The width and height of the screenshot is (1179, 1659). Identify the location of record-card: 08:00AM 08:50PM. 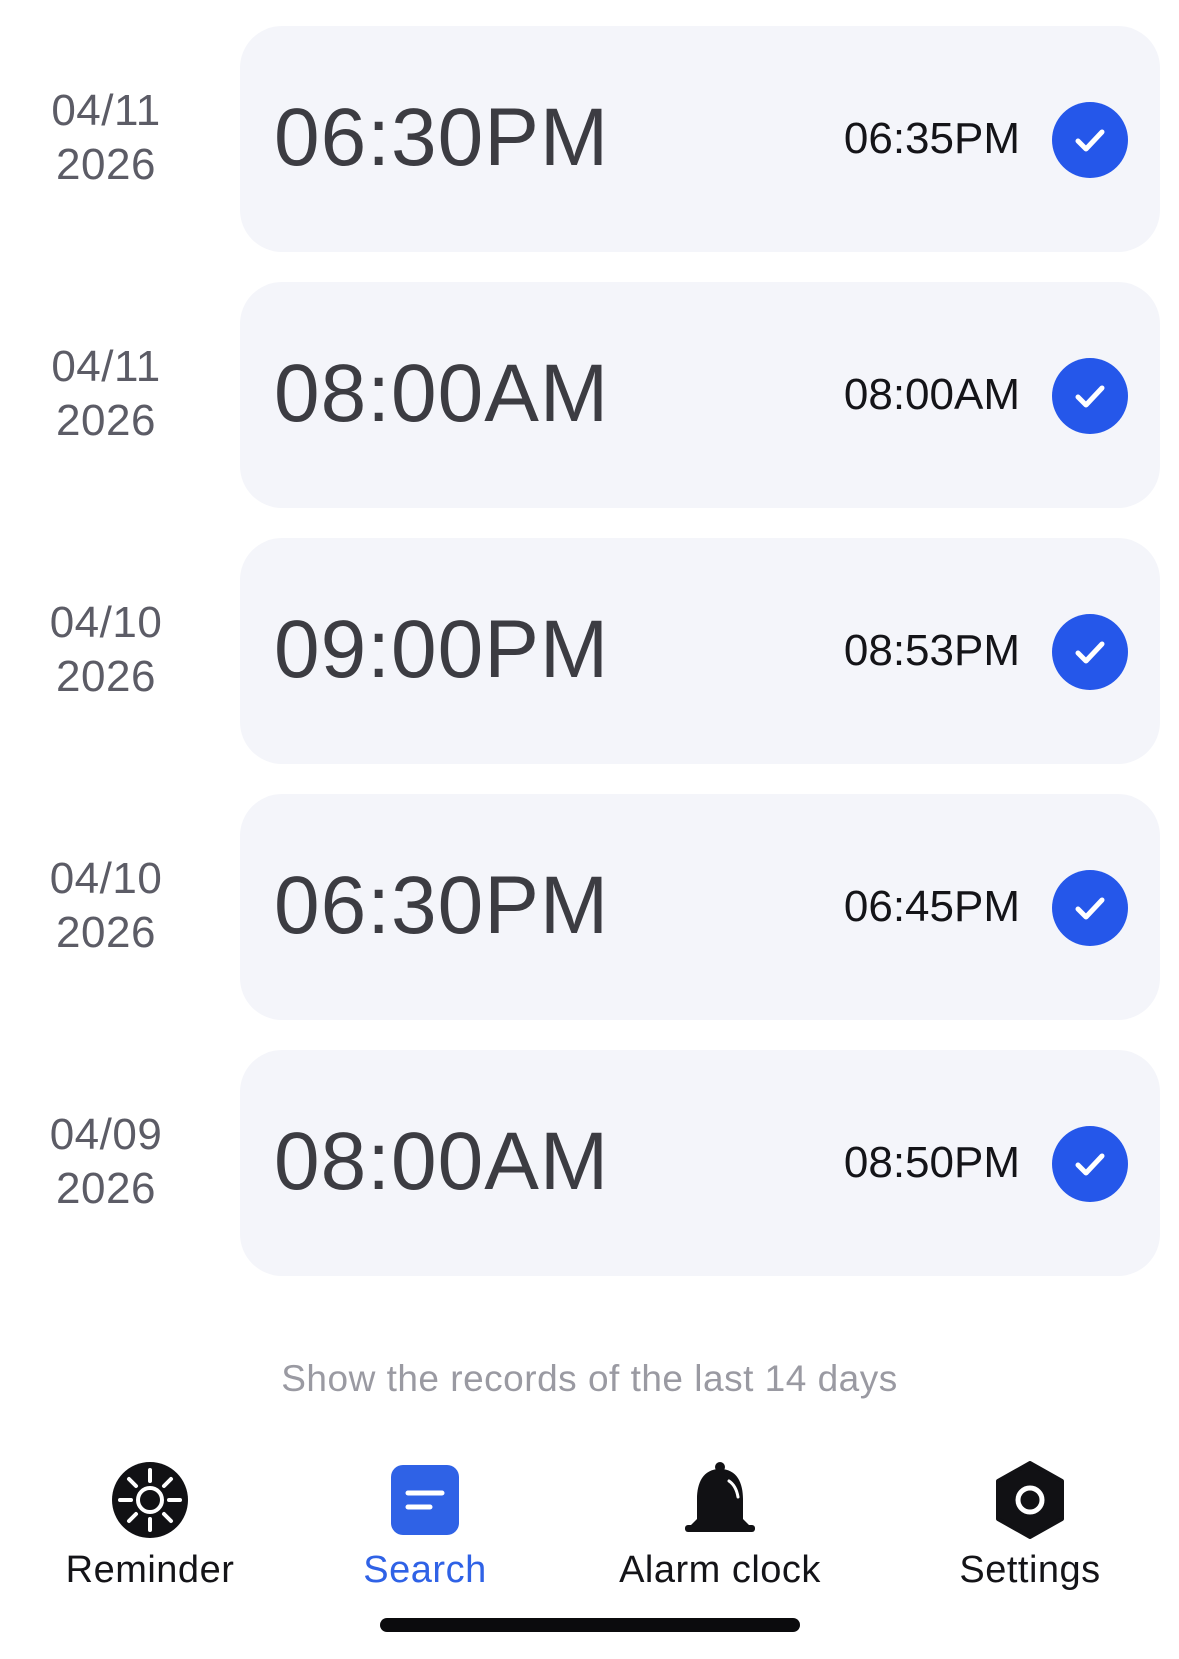
(700, 1163).